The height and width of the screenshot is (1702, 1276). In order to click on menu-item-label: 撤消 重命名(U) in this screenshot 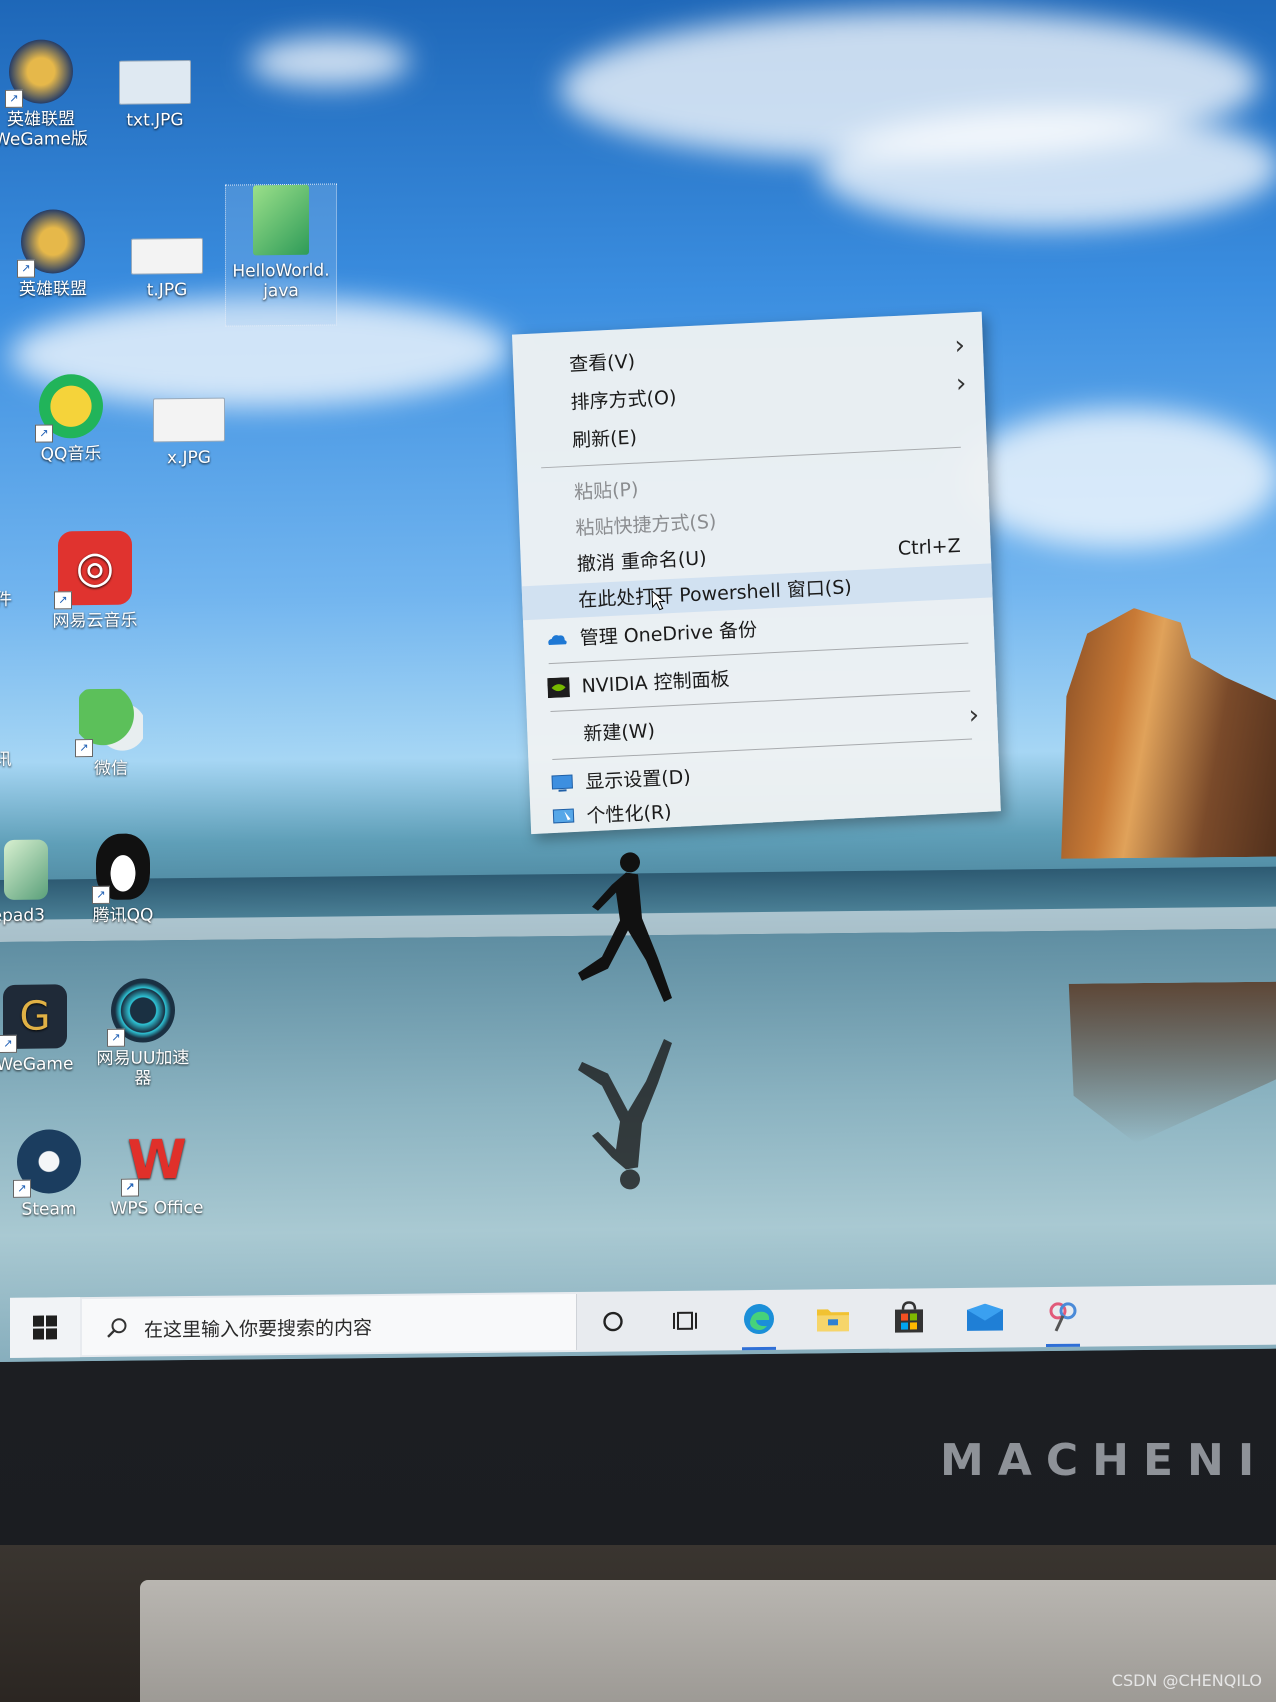, I will do `click(642, 561)`.